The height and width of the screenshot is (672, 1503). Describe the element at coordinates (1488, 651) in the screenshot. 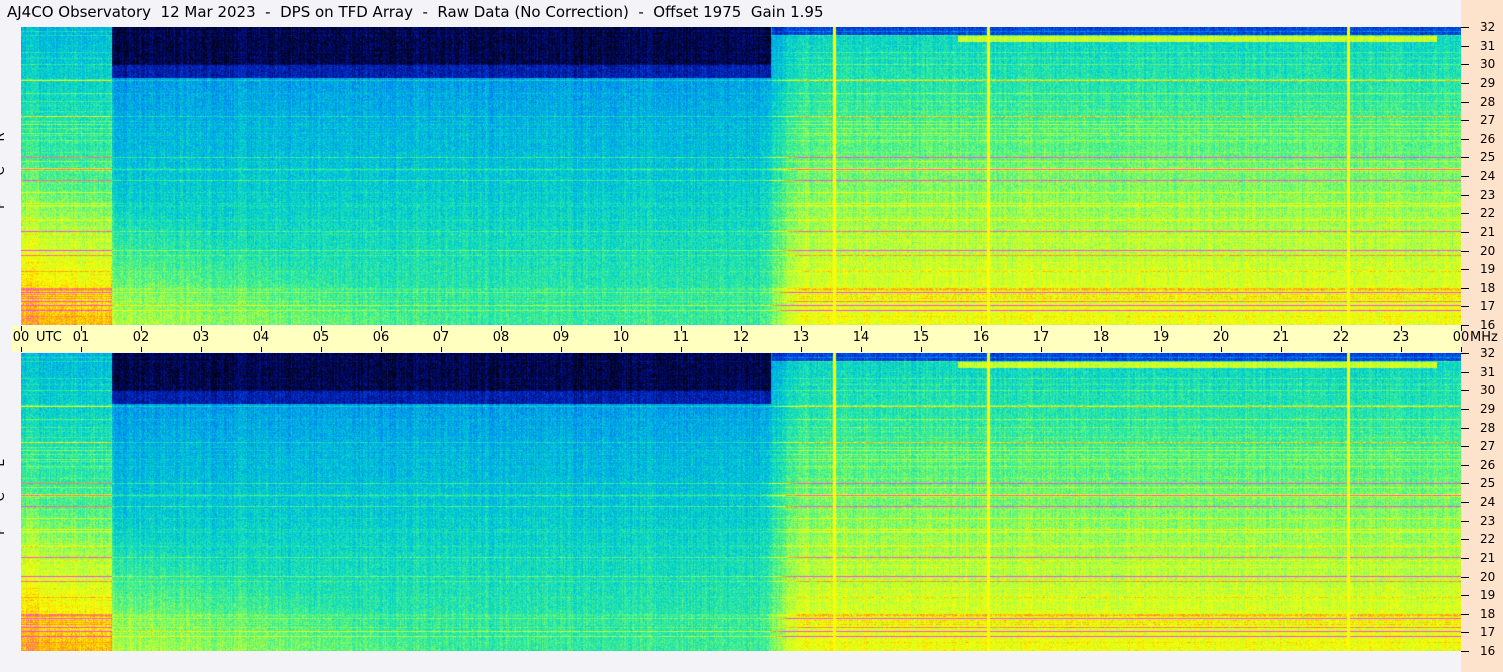

I see `y-tick-label: 16` at that location.